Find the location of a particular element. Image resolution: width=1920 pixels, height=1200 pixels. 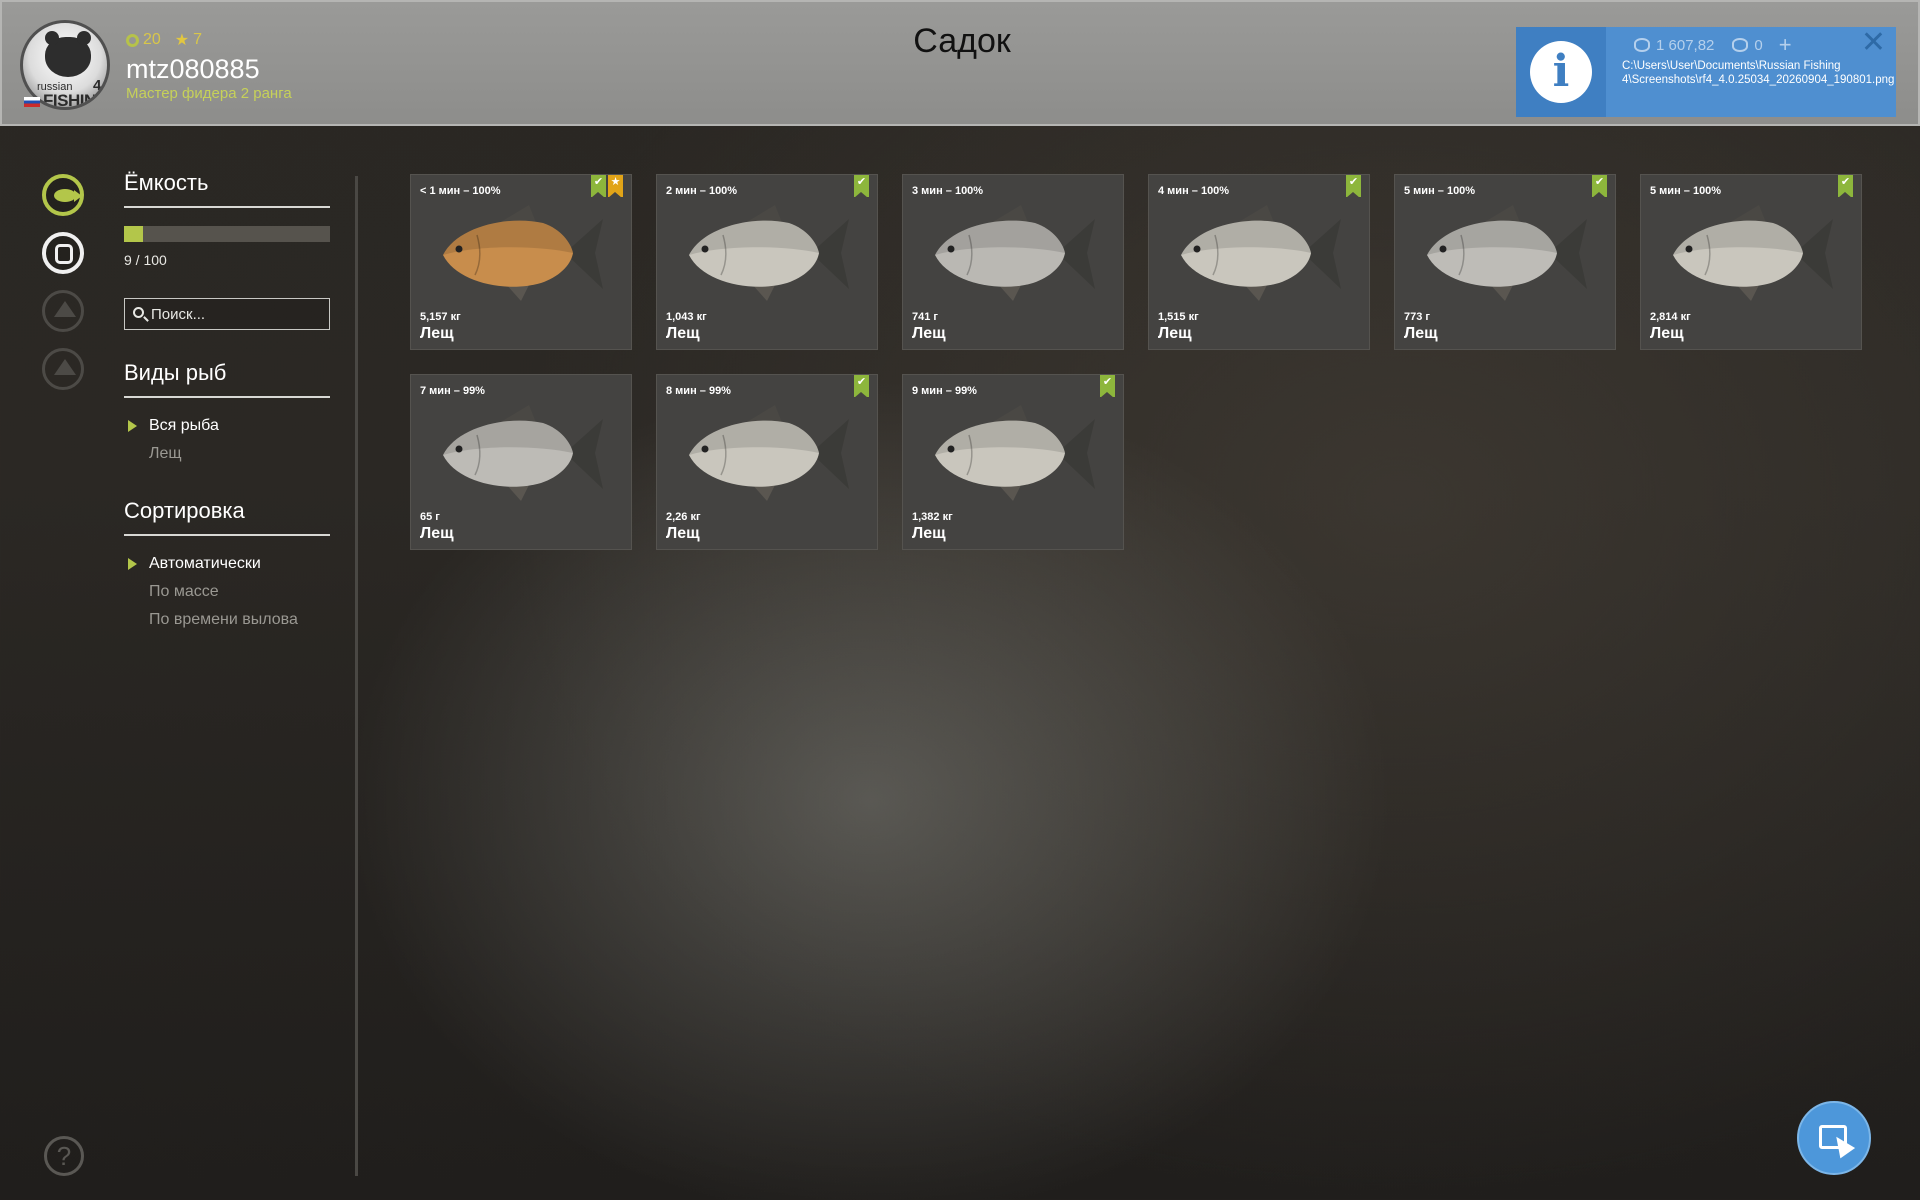

fish-card: 7 мин – 99% 65 г Лещ is located at coordinates (521, 462).